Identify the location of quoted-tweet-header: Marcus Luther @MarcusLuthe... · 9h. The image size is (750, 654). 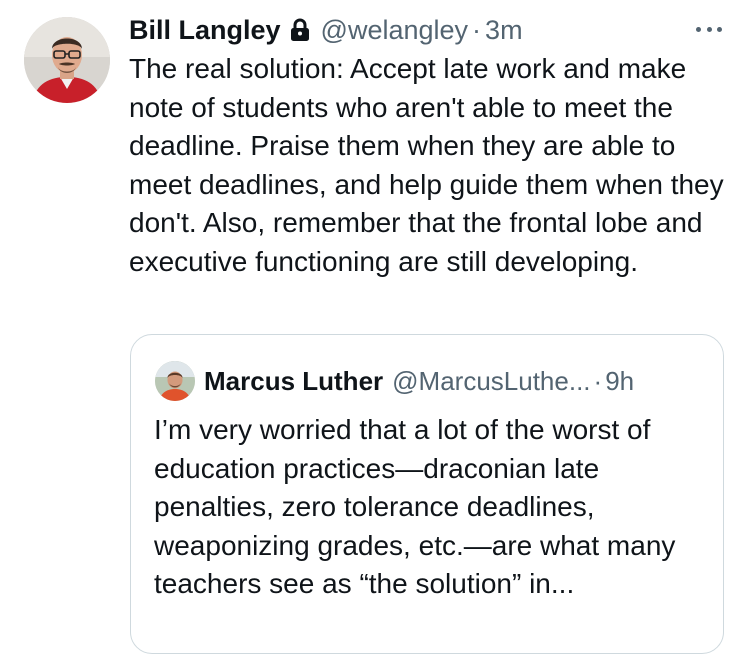
(419, 381).